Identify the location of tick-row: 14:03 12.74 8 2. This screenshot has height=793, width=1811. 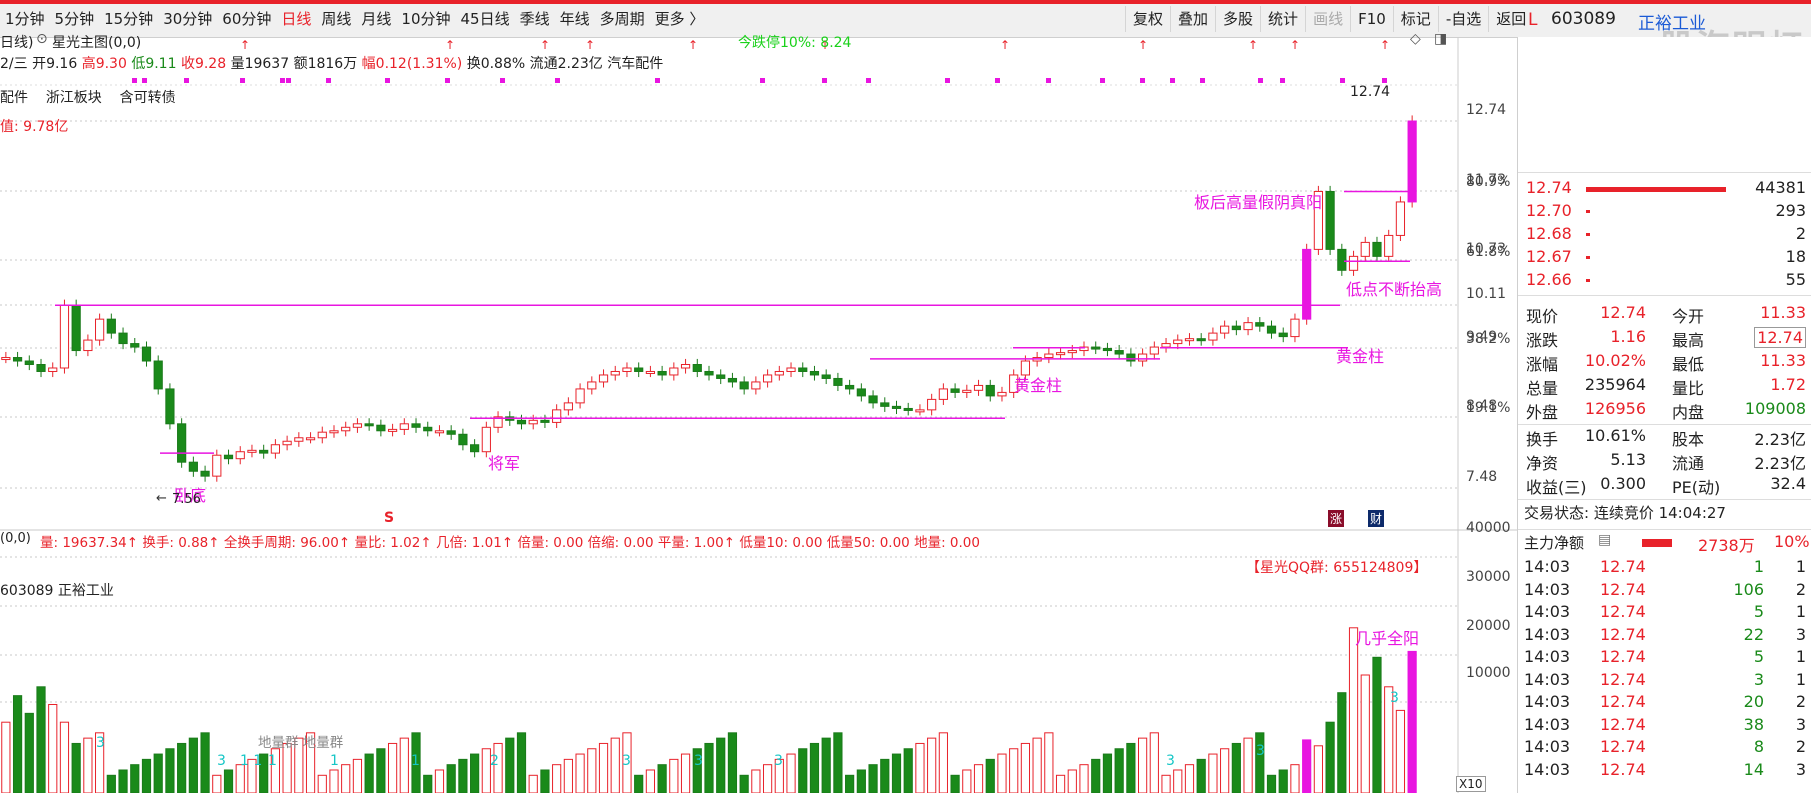
(1664, 748).